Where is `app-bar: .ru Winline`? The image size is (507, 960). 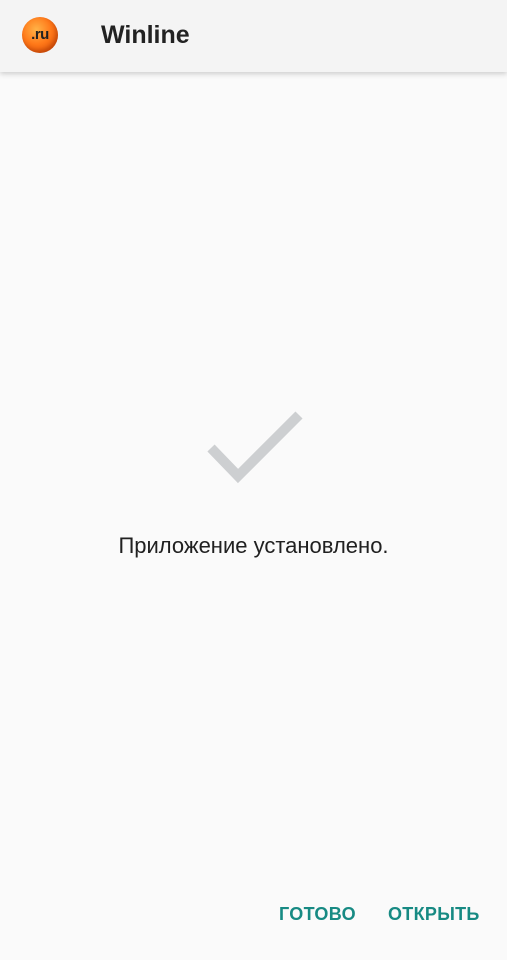 app-bar: .ru Winline is located at coordinates (253, 36).